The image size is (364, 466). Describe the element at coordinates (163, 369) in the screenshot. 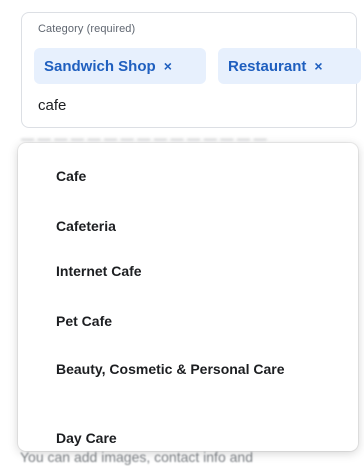

I see `dropdown-option-beauty-cosmetic-personal-care: Beauty, Cosmetic & Personal Care` at that location.